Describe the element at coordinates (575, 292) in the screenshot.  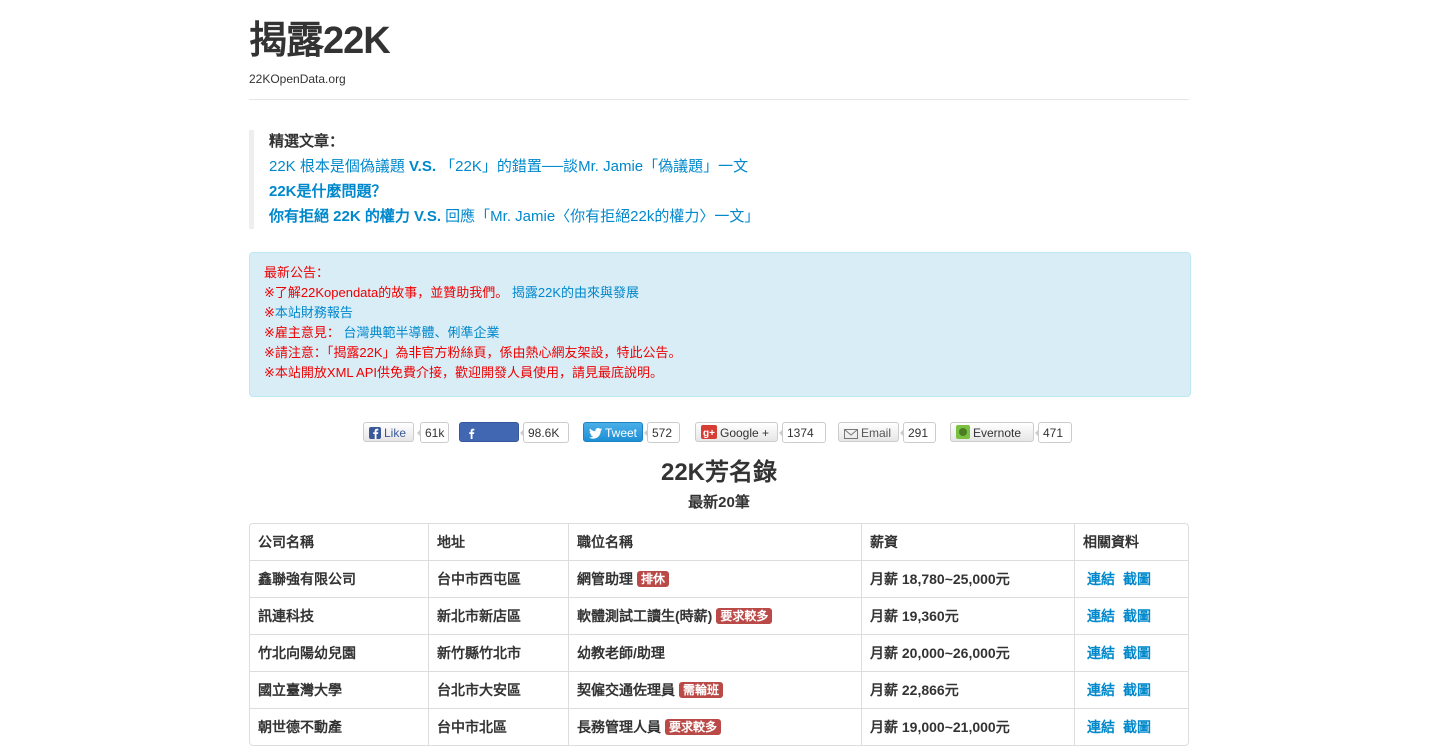
I see `story-link: 揭露22K的由來與發展` at that location.